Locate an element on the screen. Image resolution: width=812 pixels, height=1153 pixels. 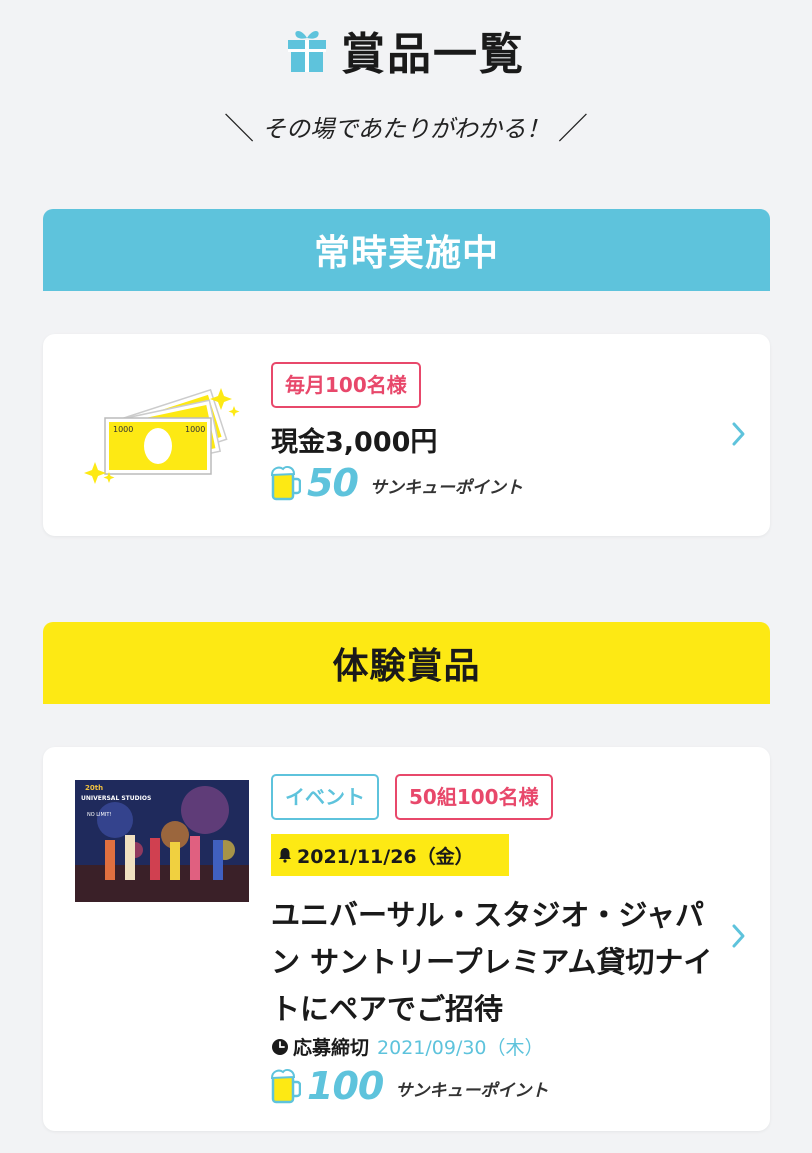
subtitle-text: その場であたりがわかる！ is located at coordinates (406, 128).